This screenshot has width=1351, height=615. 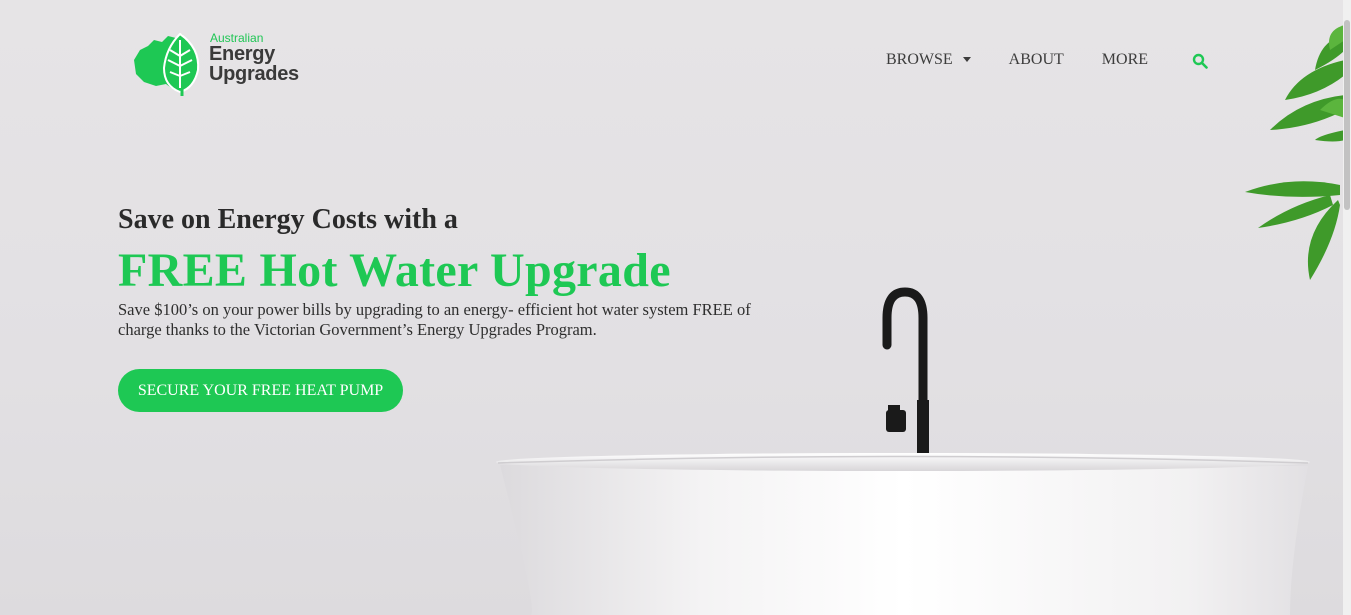 I want to click on nav-item-about-label: ABOUT, so click(x=1036, y=59).